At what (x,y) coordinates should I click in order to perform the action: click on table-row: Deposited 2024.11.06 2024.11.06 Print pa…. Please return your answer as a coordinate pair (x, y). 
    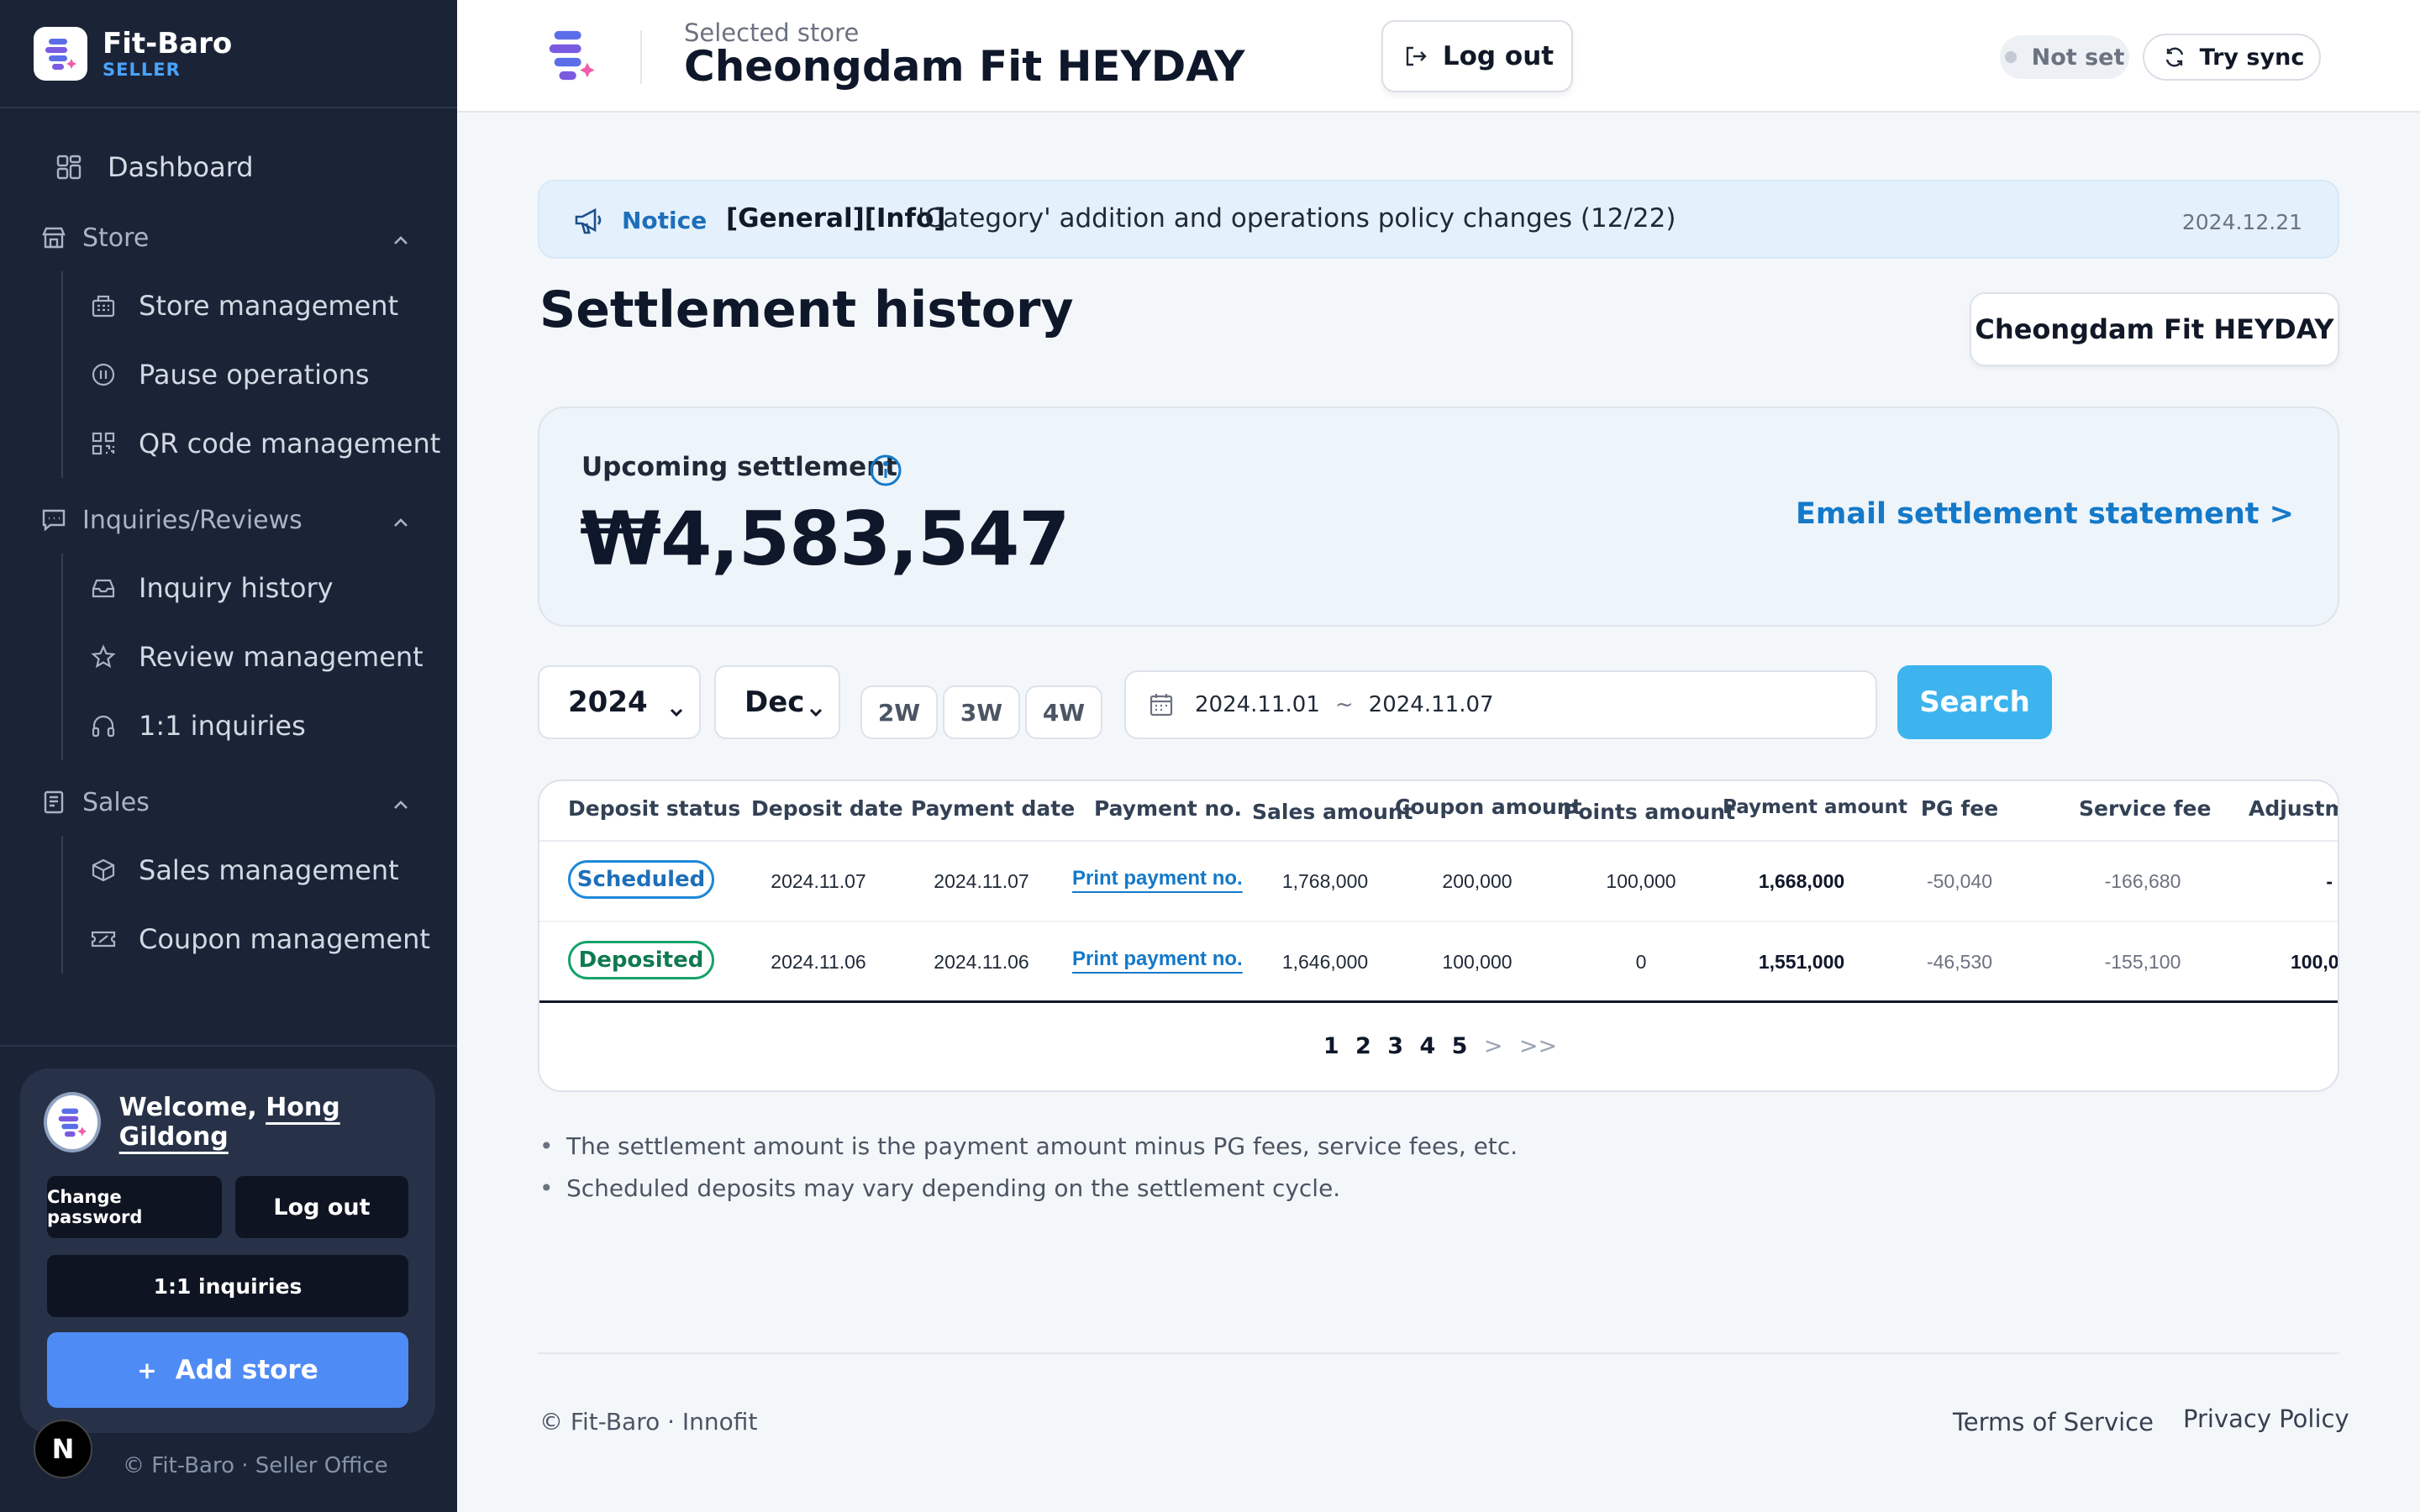
    Looking at the image, I should click on (1439, 962).